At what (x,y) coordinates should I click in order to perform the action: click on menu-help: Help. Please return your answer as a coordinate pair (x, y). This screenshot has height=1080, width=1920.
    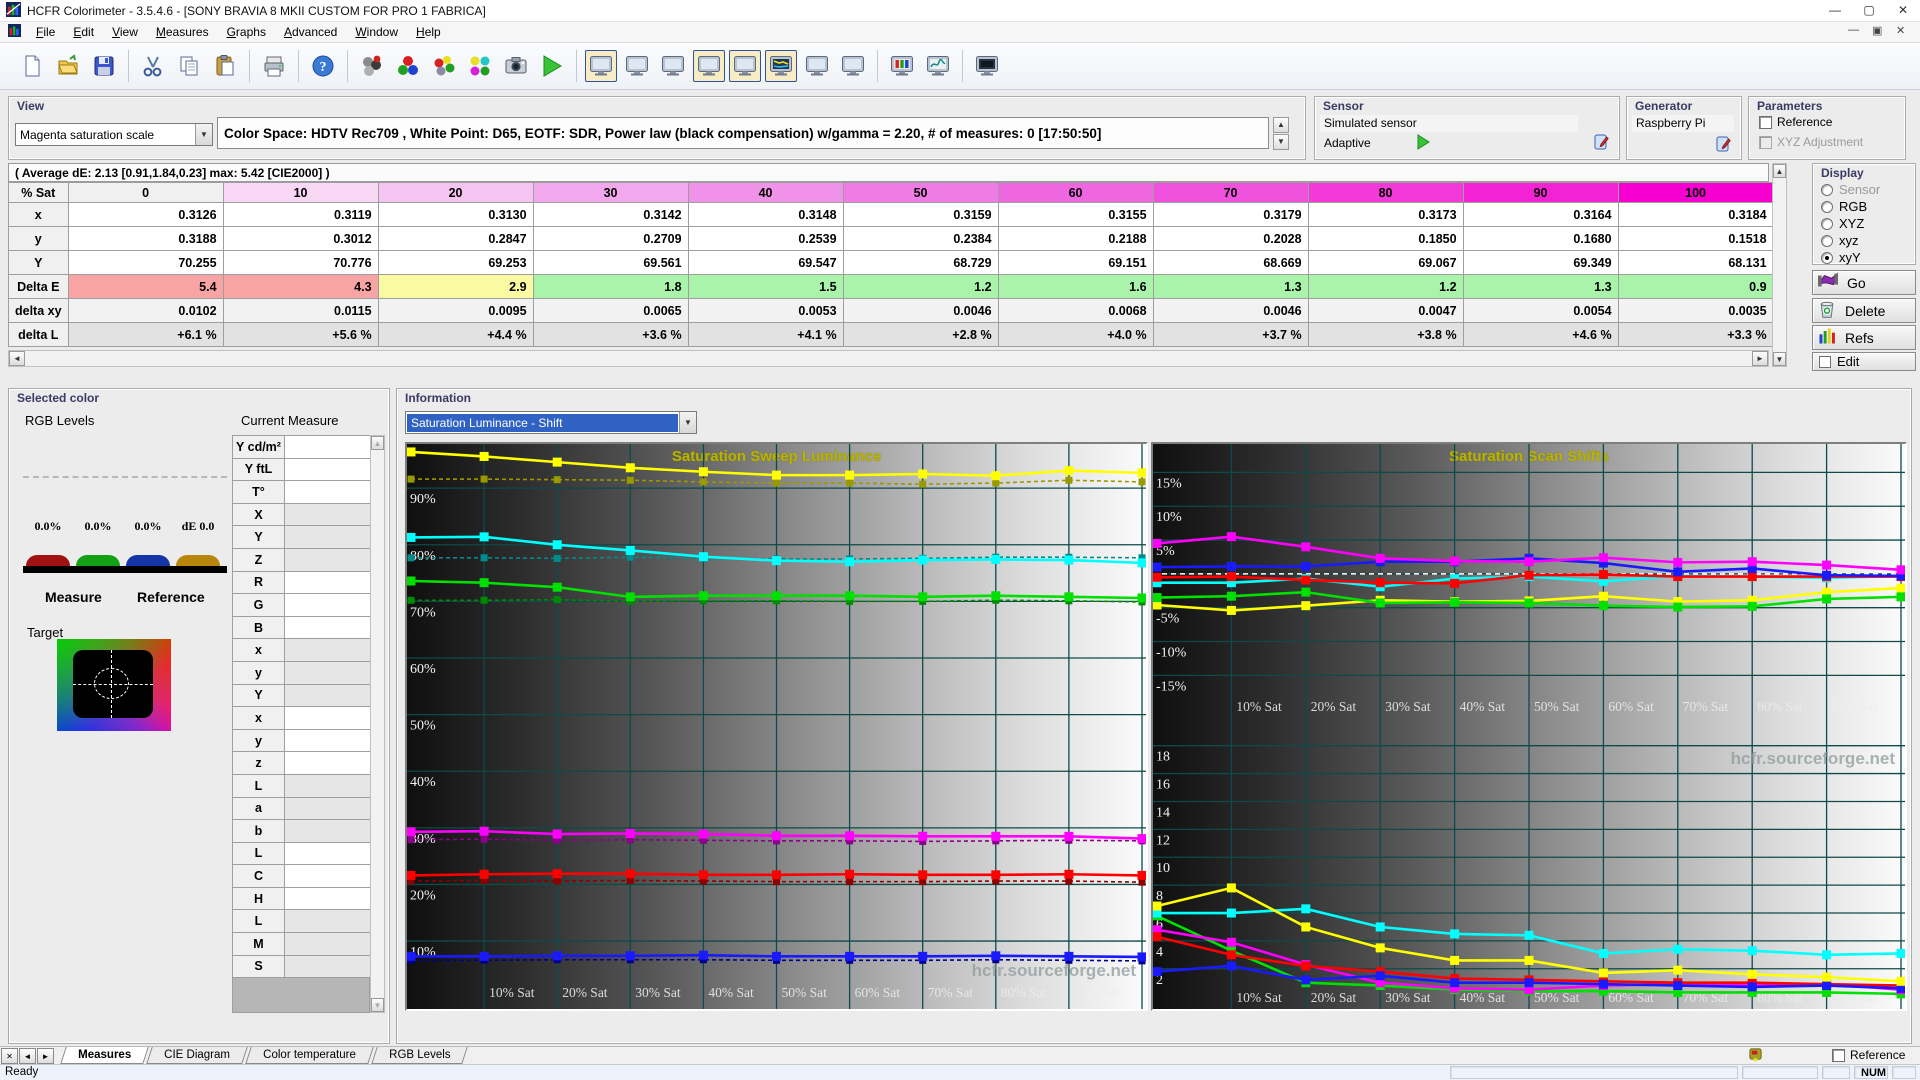
    Looking at the image, I should click on (428, 32).